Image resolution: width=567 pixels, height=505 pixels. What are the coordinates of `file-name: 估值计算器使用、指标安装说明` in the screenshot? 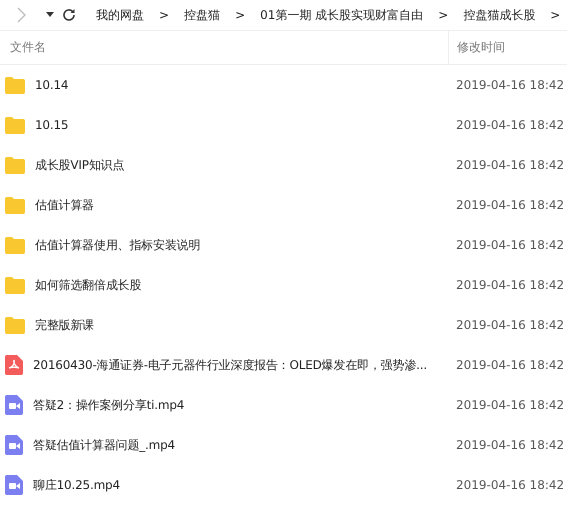 It's located at (117, 245).